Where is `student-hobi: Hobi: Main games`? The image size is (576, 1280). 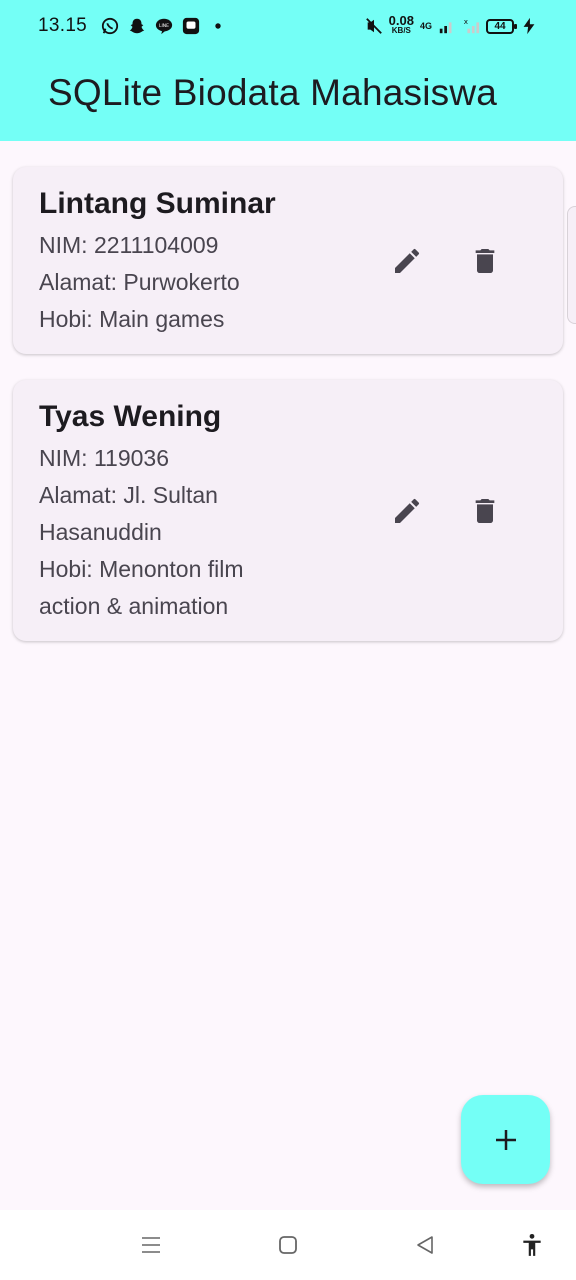 student-hobi: Hobi: Main games is located at coordinates (132, 319).